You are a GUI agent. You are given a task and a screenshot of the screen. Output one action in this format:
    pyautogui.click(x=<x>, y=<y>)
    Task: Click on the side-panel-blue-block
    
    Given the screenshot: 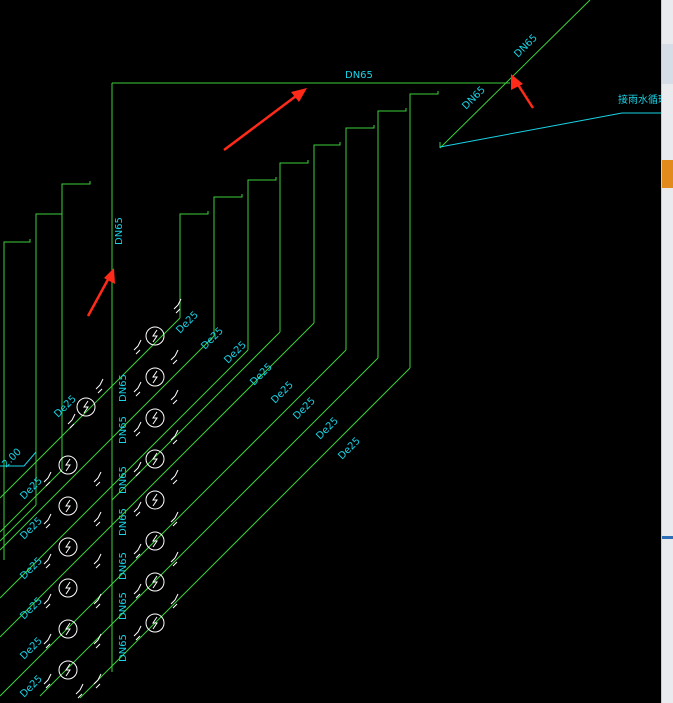 What is the action you would take?
    pyautogui.click(x=667, y=64)
    